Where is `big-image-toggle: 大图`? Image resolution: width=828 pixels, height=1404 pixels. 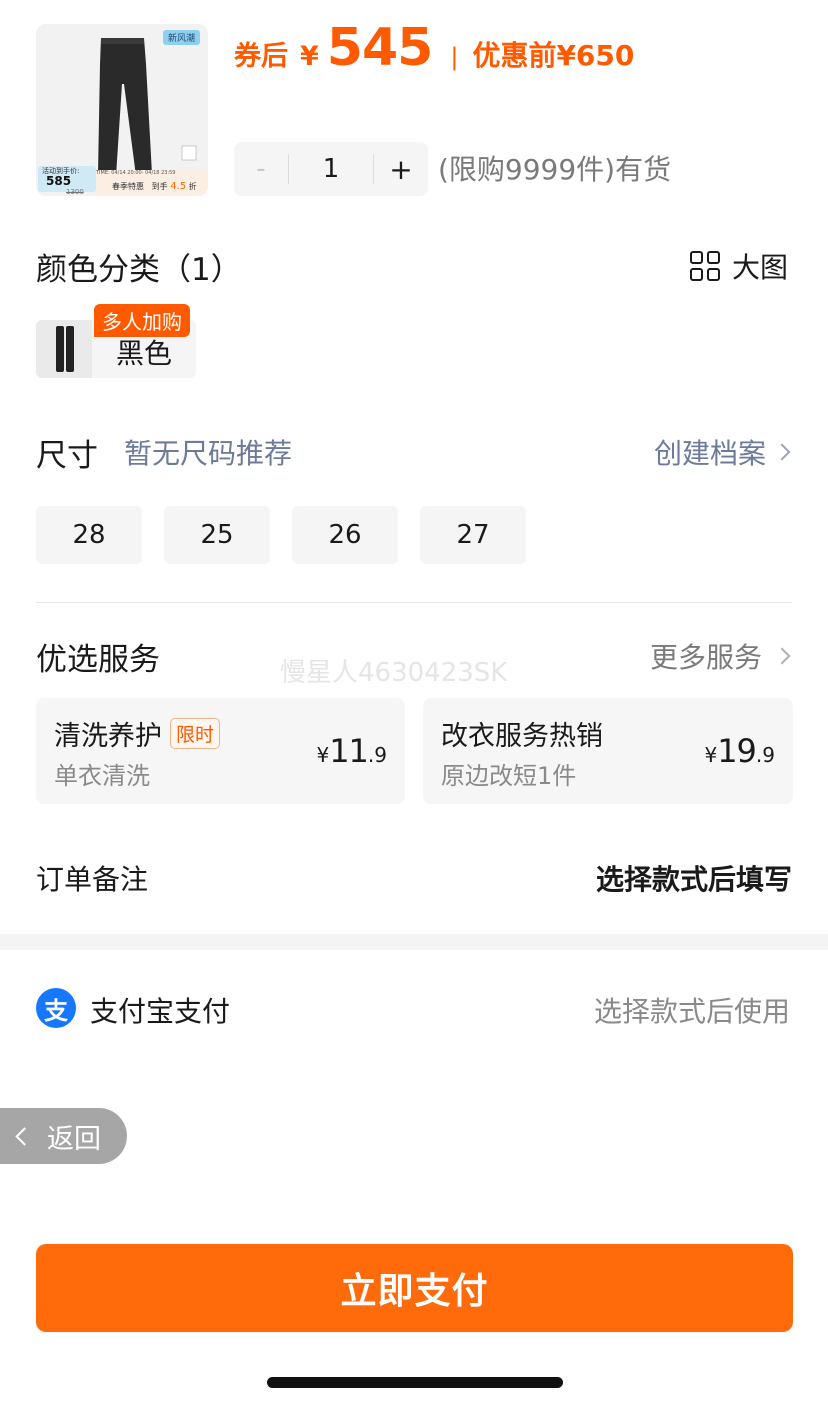
big-image-toggle: 大图 is located at coordinates (738, 266).